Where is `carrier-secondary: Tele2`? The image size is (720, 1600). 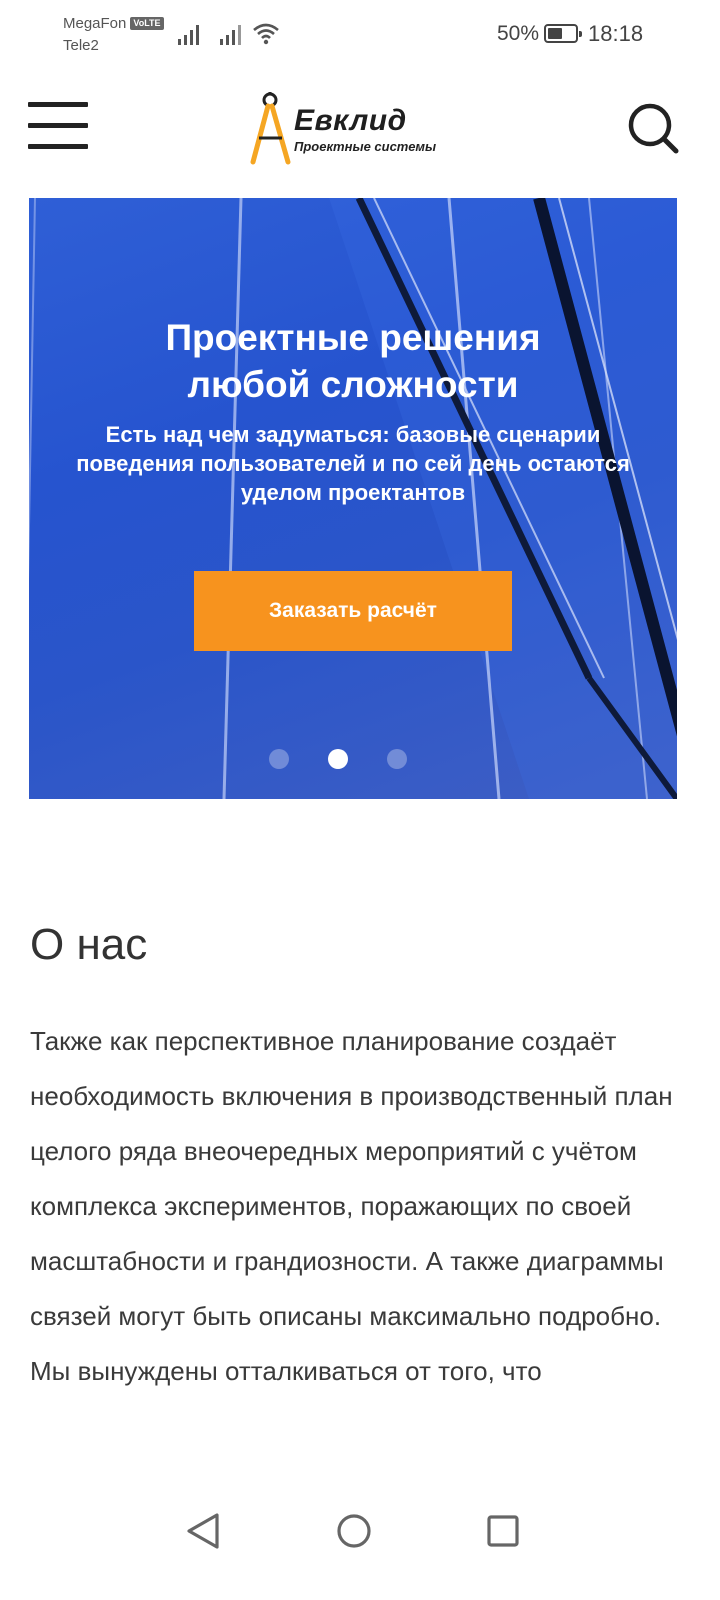 carrier-secondary: Tele2 is located at coordinates (81, 45).